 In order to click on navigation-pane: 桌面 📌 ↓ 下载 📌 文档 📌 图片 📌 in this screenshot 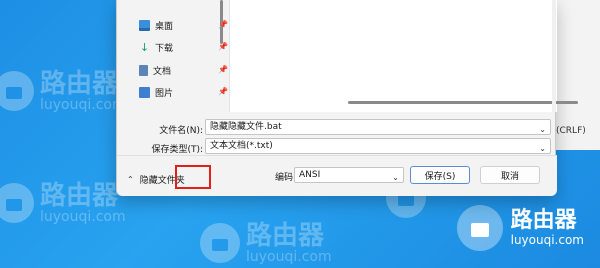, I will do `click(173, 56)`.